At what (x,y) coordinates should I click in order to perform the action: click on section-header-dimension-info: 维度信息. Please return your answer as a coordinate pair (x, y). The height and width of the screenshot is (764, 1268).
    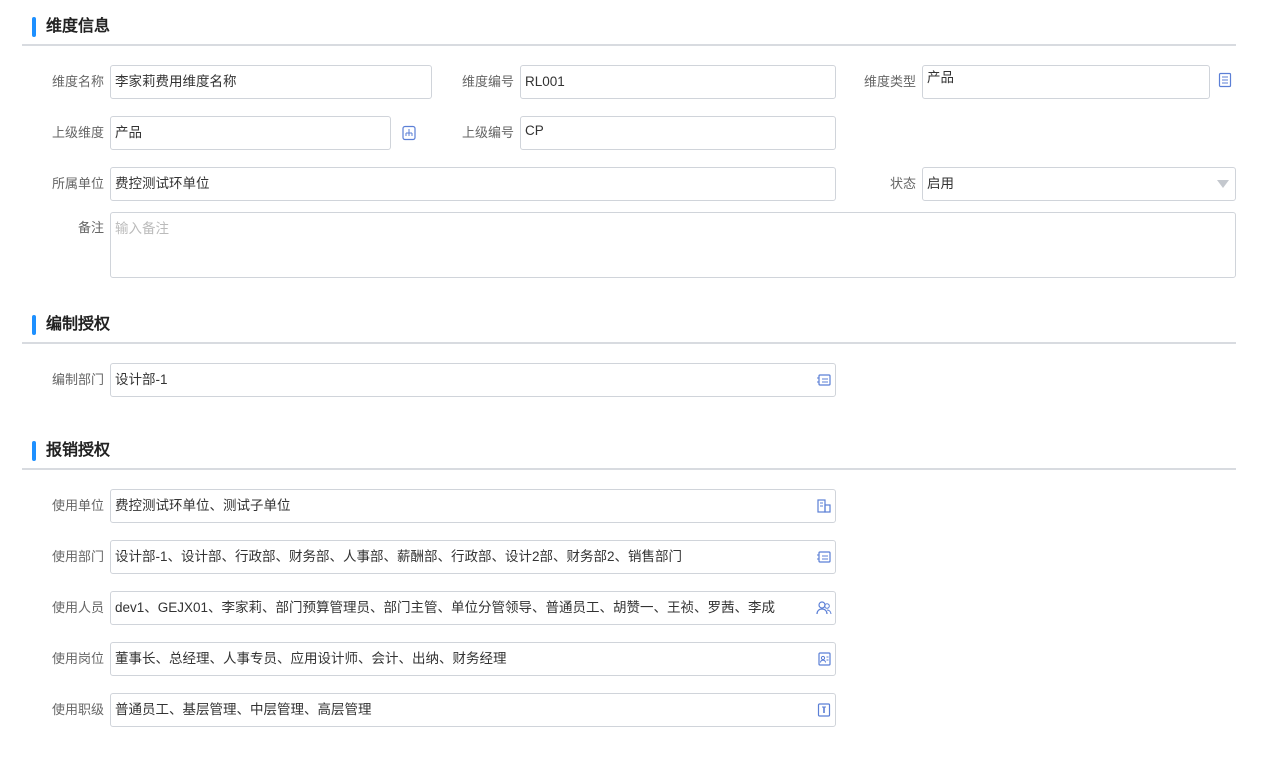
    Looking at the image, I should click on (629, 31).